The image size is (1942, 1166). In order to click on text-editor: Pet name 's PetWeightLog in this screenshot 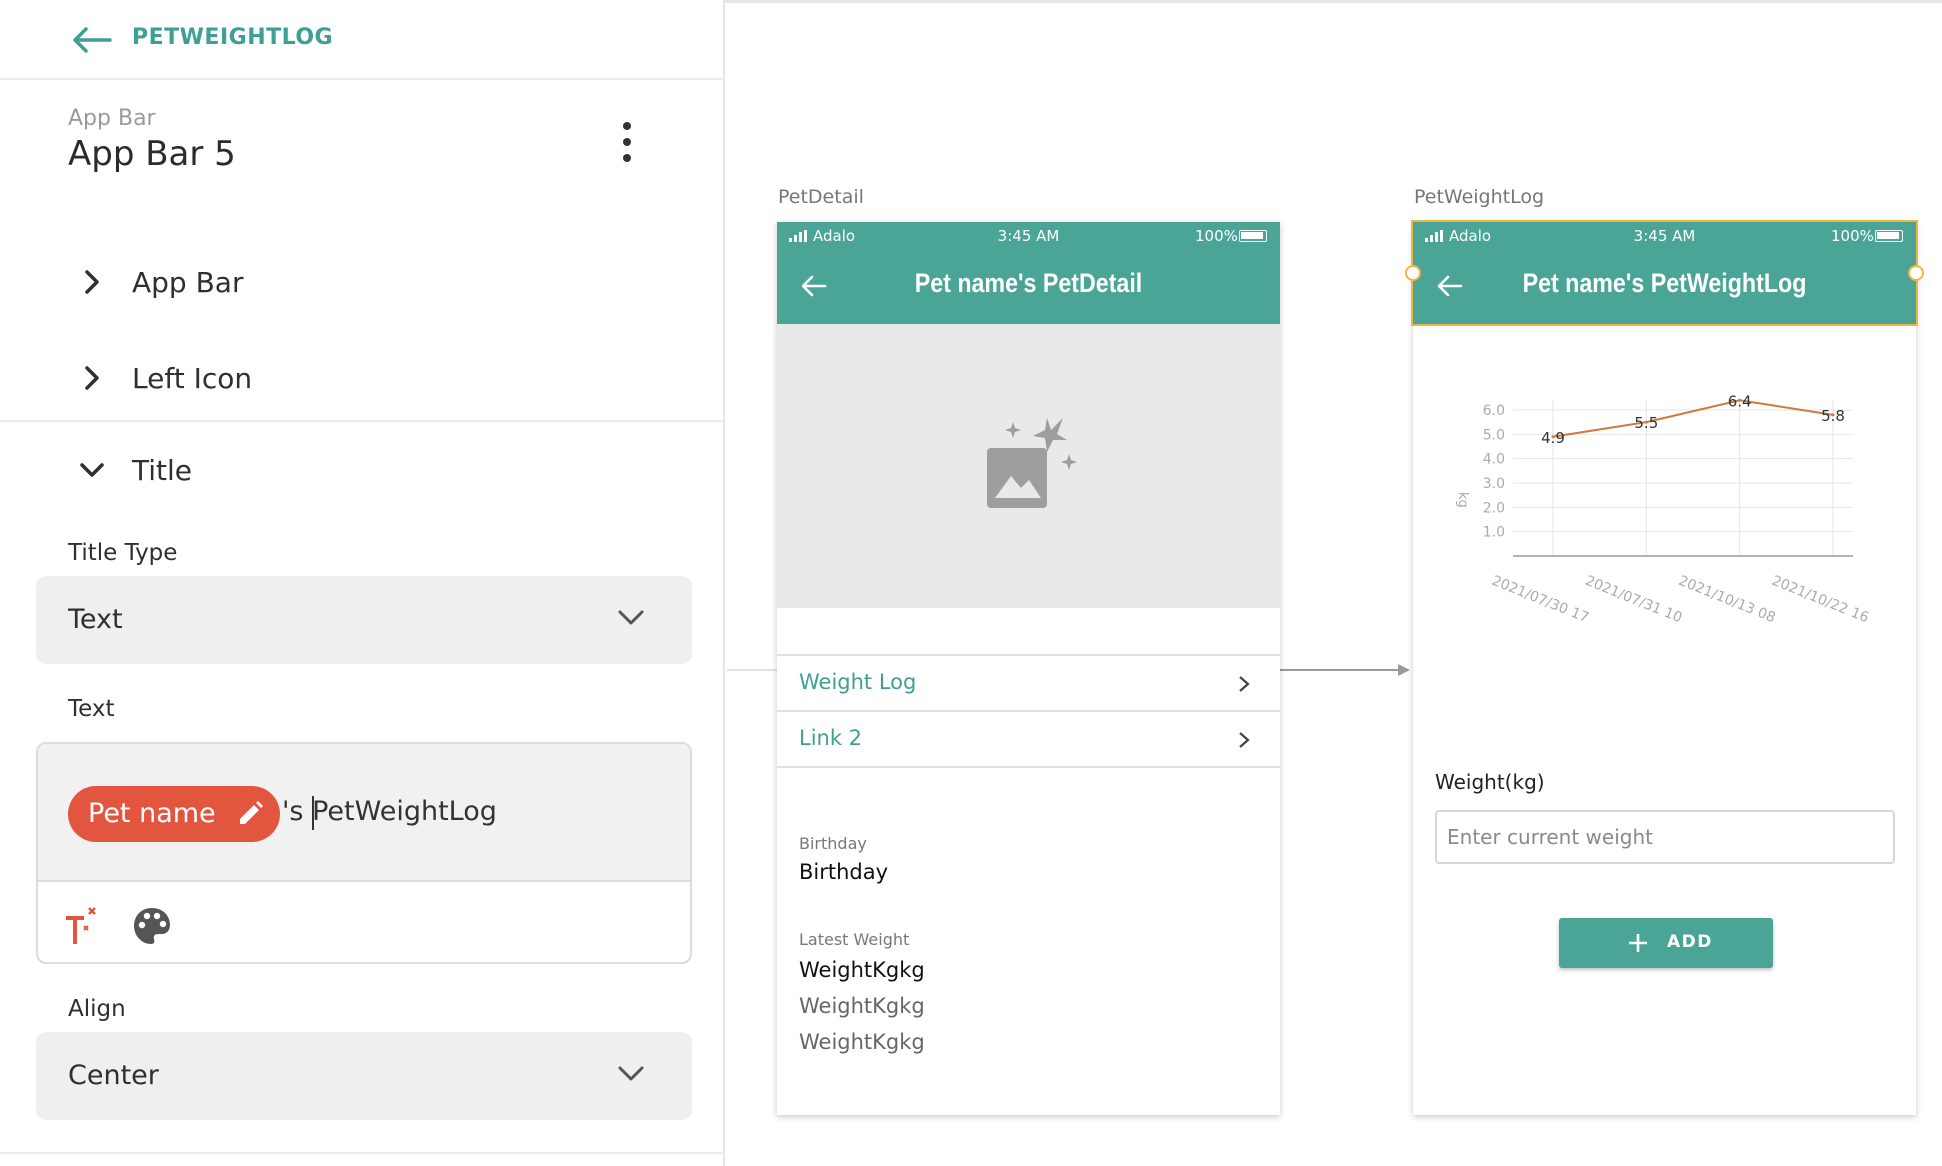, I will do `click(364, 853)`.